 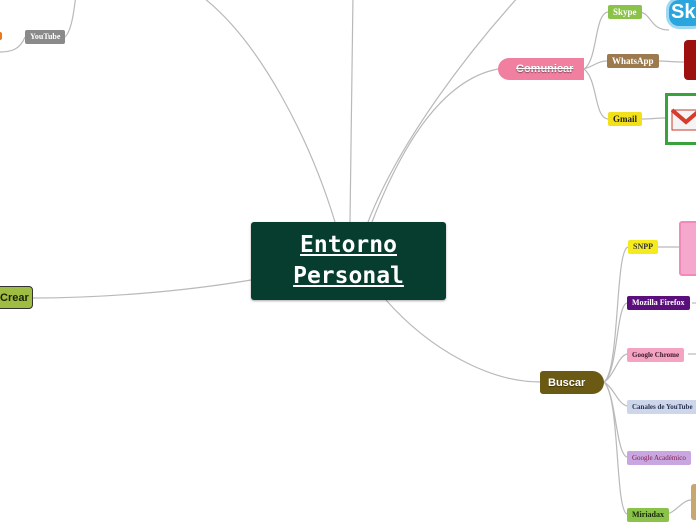 I want to click on topic-youtube: YouTube, so click(x=45, y=37).